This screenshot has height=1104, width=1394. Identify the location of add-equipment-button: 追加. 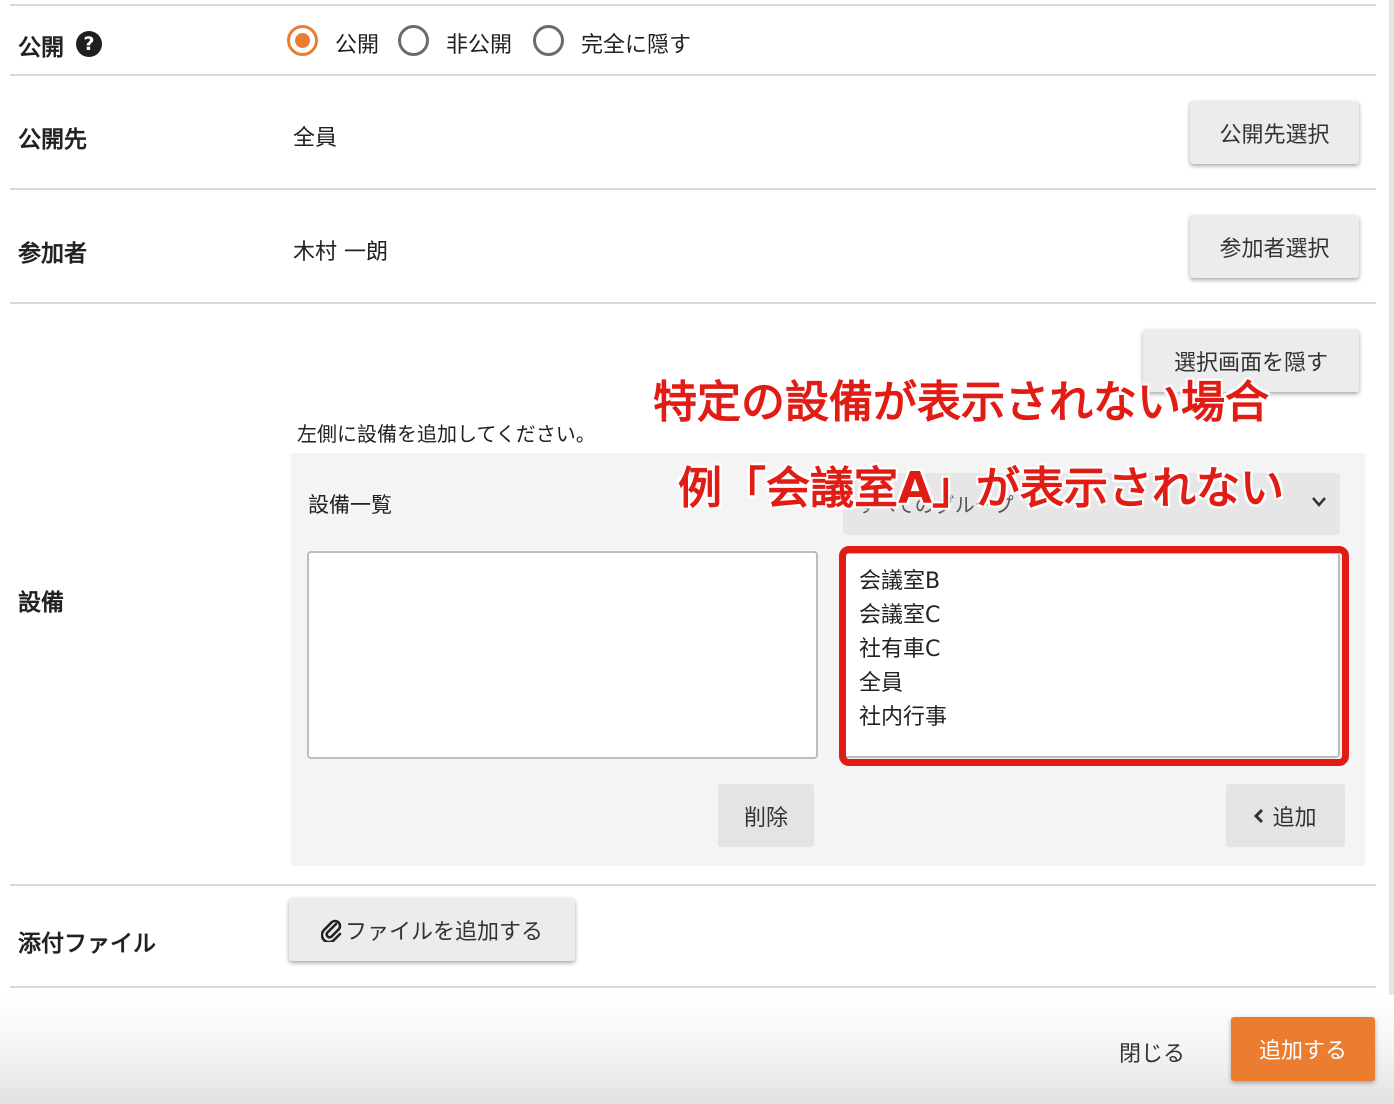
(1285, 815).